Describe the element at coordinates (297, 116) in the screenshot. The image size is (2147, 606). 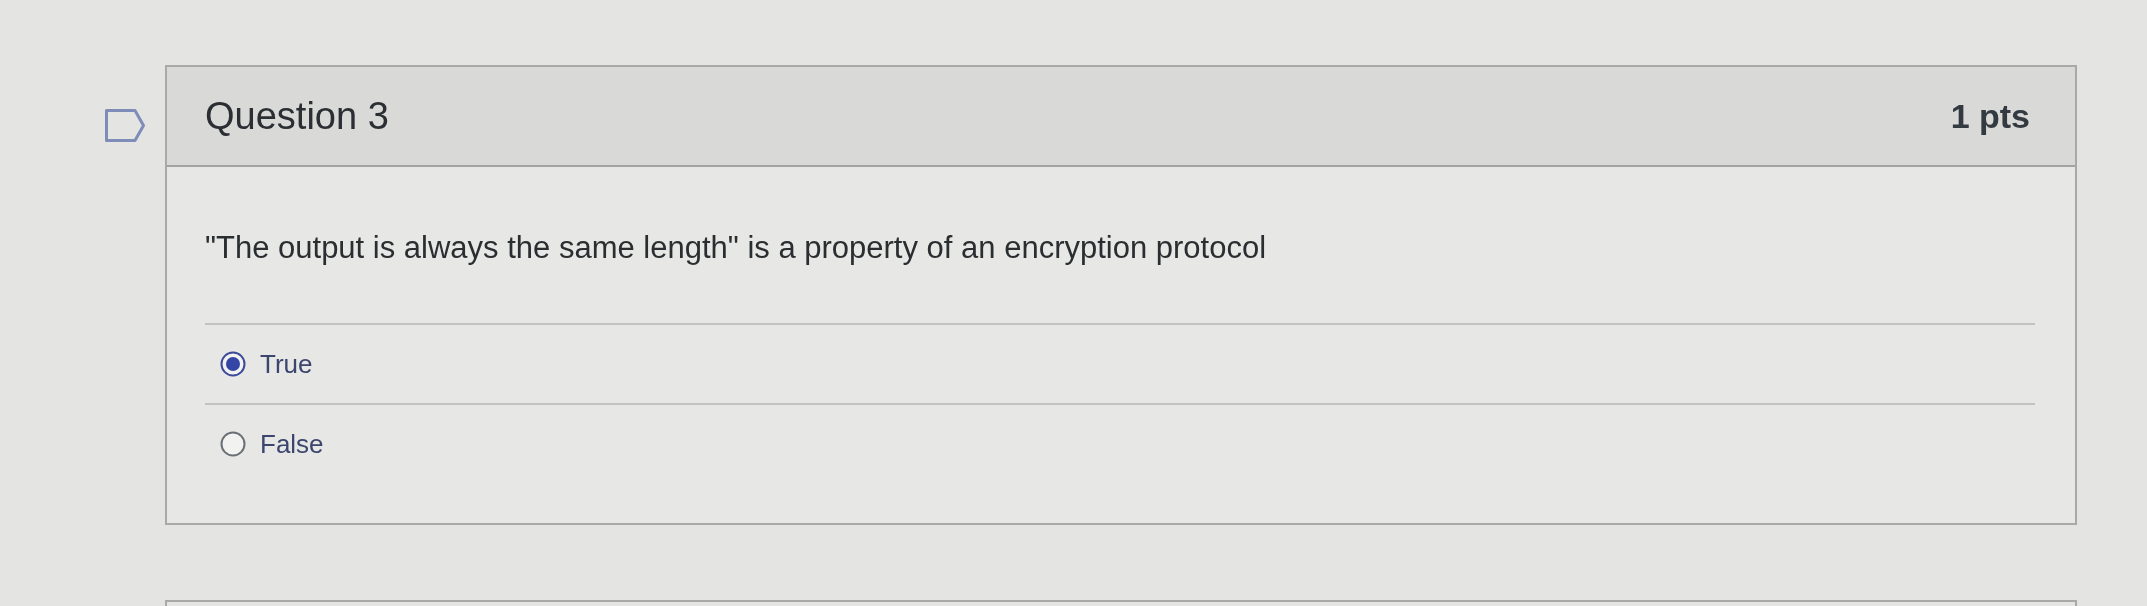
I see `question-title: Question 3` at that location.